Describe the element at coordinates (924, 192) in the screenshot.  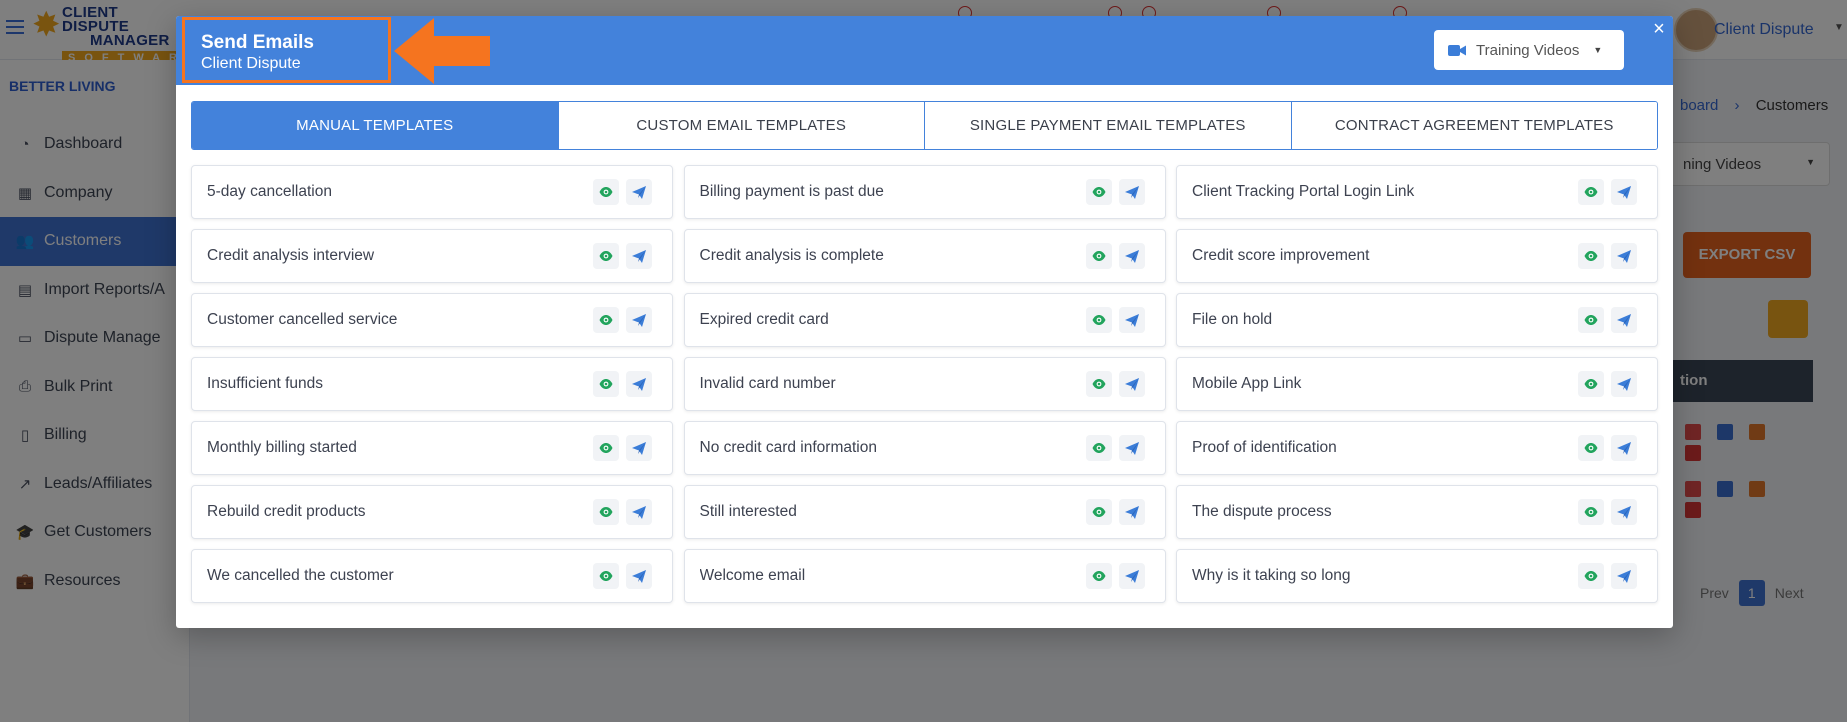
I see `template-card: Billing payment is past due` at that location.